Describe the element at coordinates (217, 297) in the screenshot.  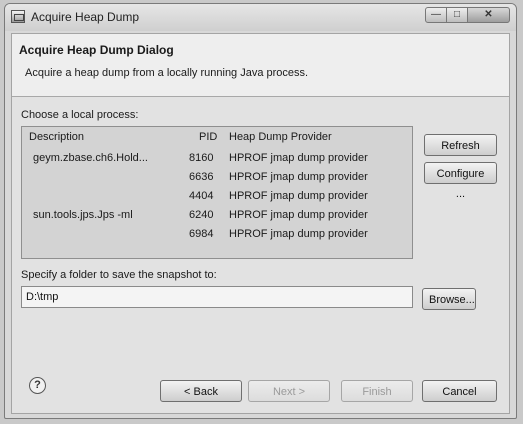
I see `folder-path-input` at that location.